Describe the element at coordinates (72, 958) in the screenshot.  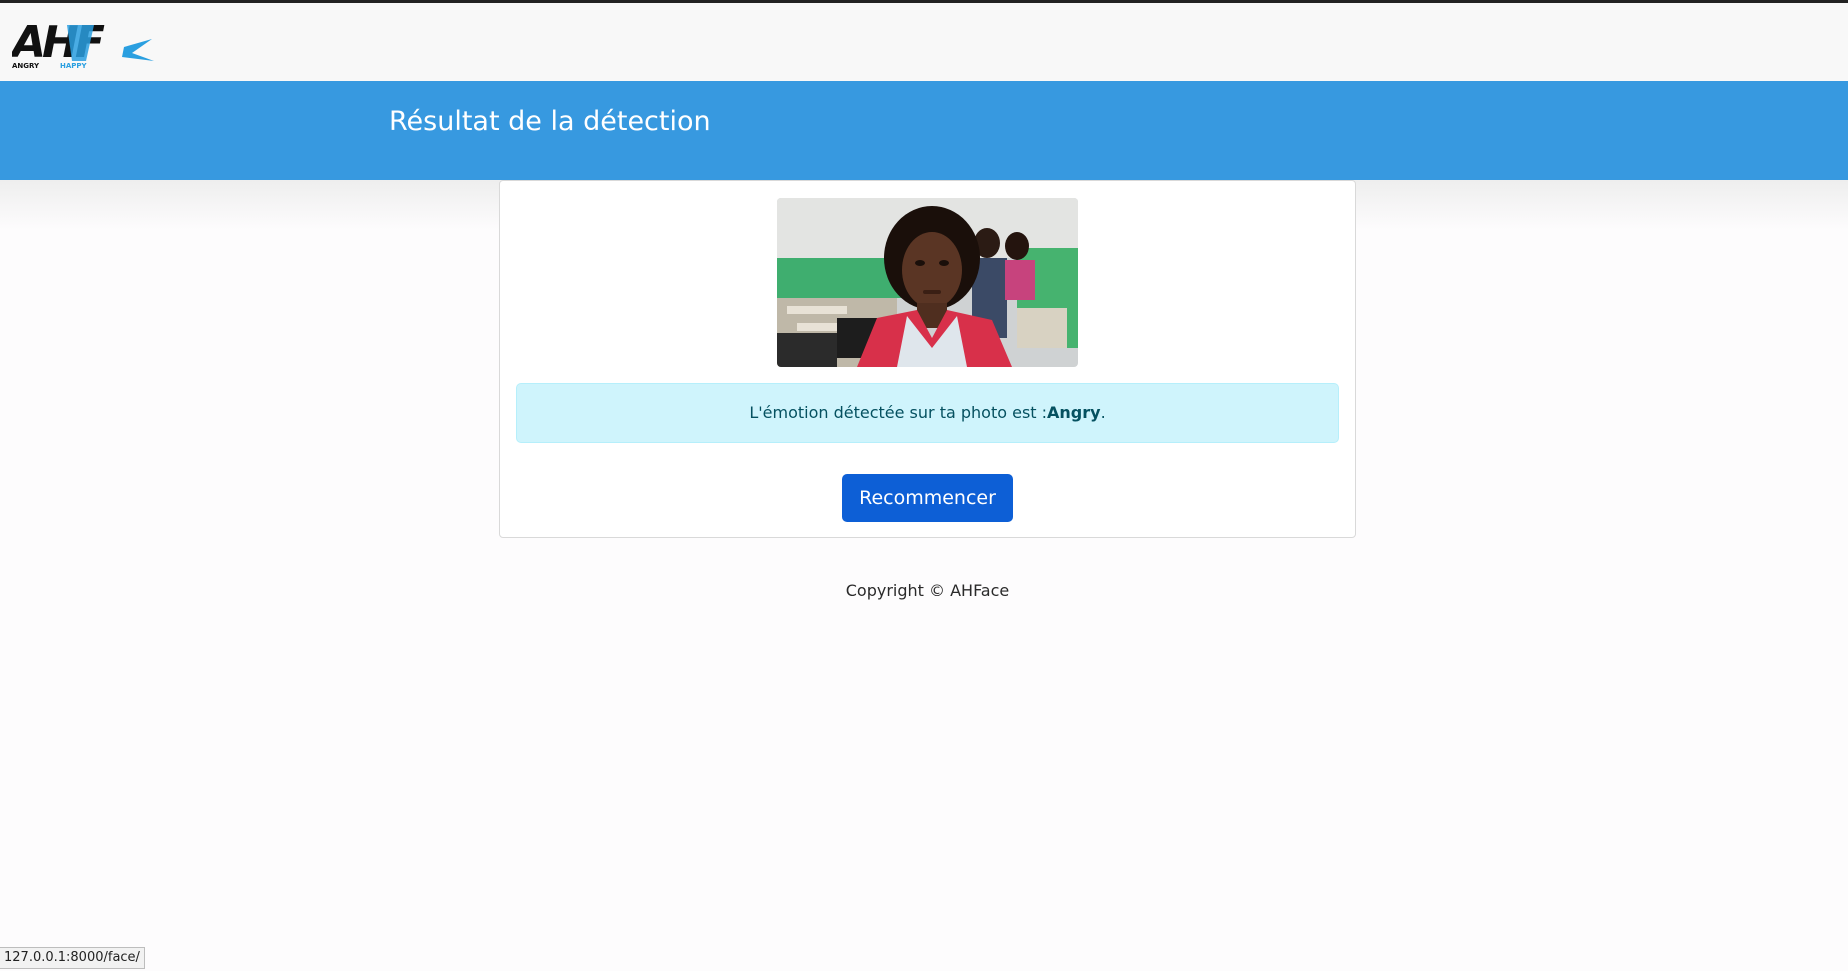
I see `status-bar-url: 127.0.0.1:8000/face/` at that location.